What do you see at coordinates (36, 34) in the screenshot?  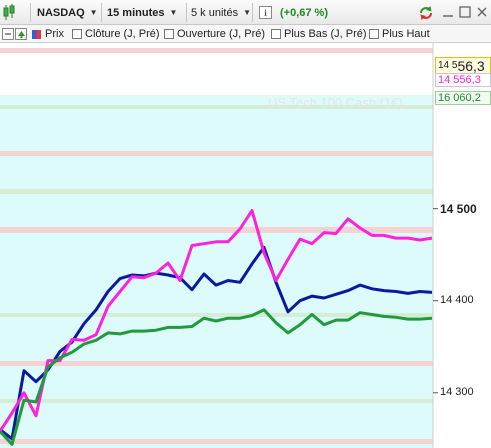 I see `price-swatch-icon` at bounding box center [36, 34].